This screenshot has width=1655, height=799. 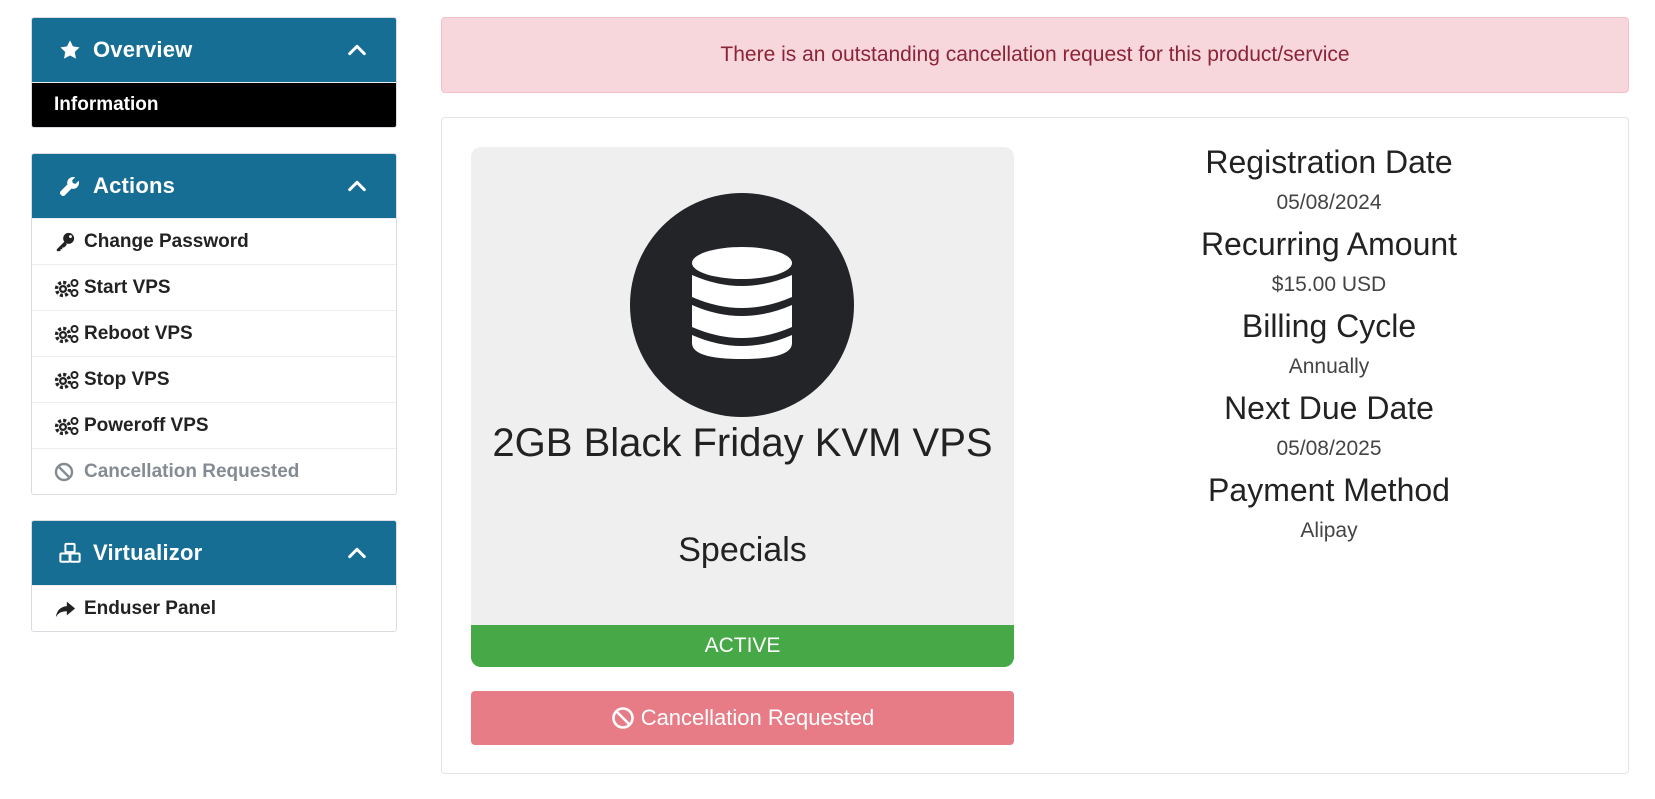 I want to click on sidebar-item-reboot-vps: Reboot VPS, so click(x=214, y=333).